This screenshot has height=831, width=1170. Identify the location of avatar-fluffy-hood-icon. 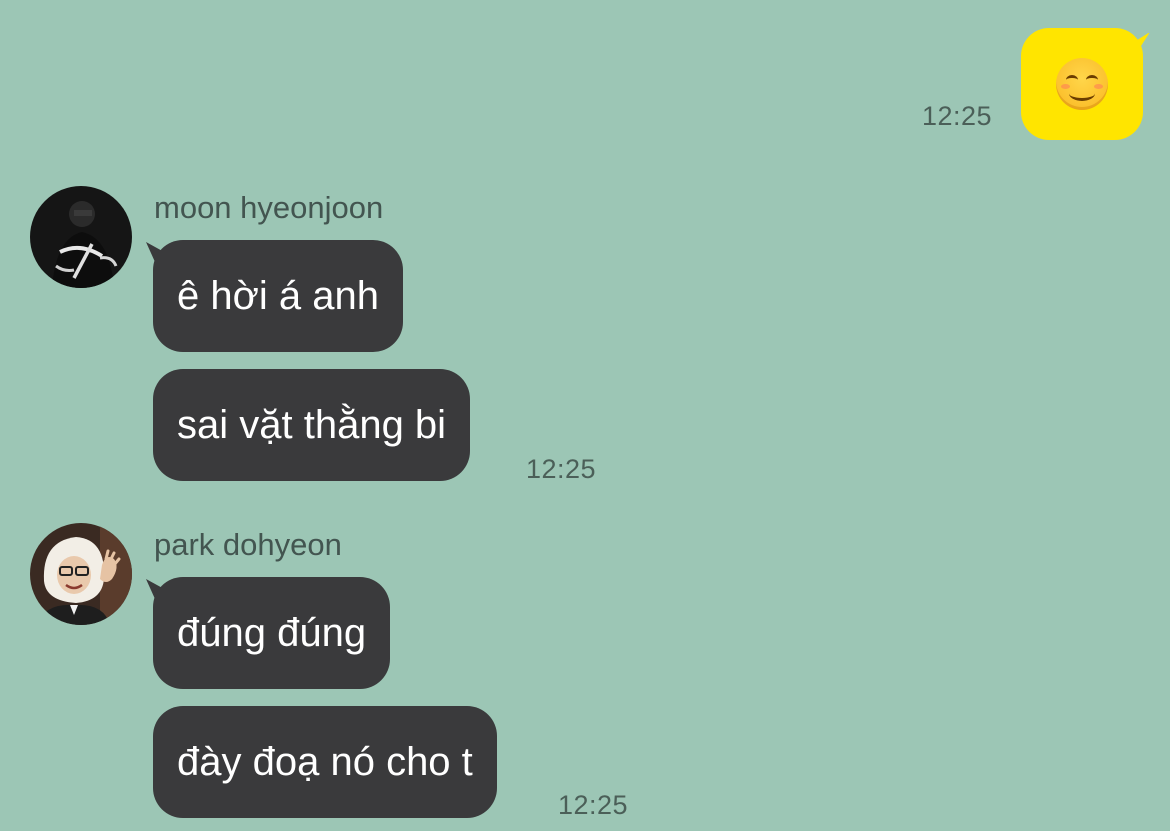
(81, 574).